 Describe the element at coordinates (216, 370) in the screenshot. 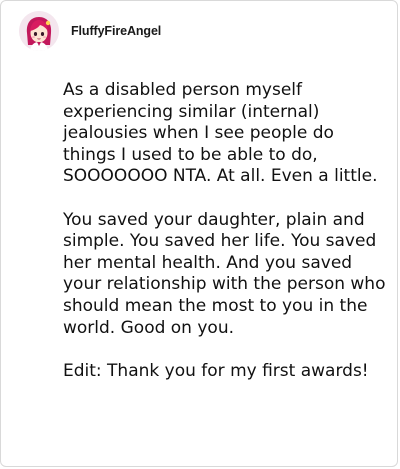

I see `comment-paragraph: Edit: Thank you for my first awards!` at that location.